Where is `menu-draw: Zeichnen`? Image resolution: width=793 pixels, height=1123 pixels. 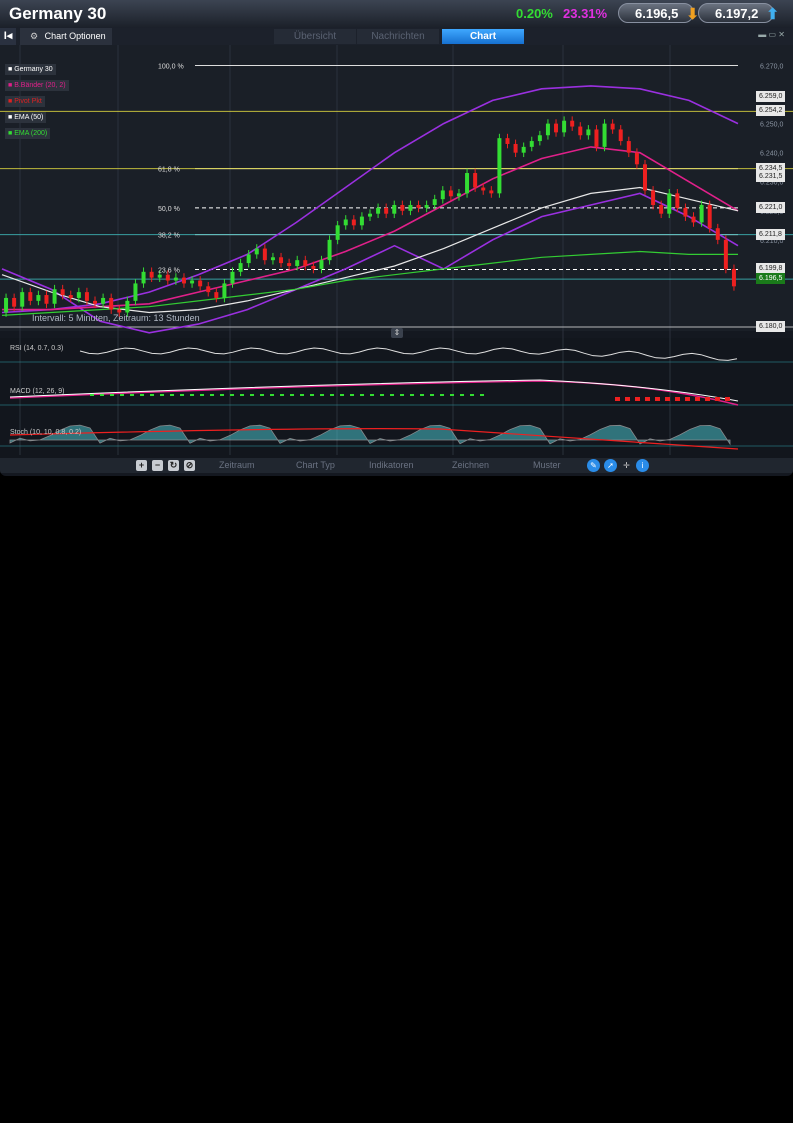
menu-draw: Zeichnen is located at coordinates (470, 465).